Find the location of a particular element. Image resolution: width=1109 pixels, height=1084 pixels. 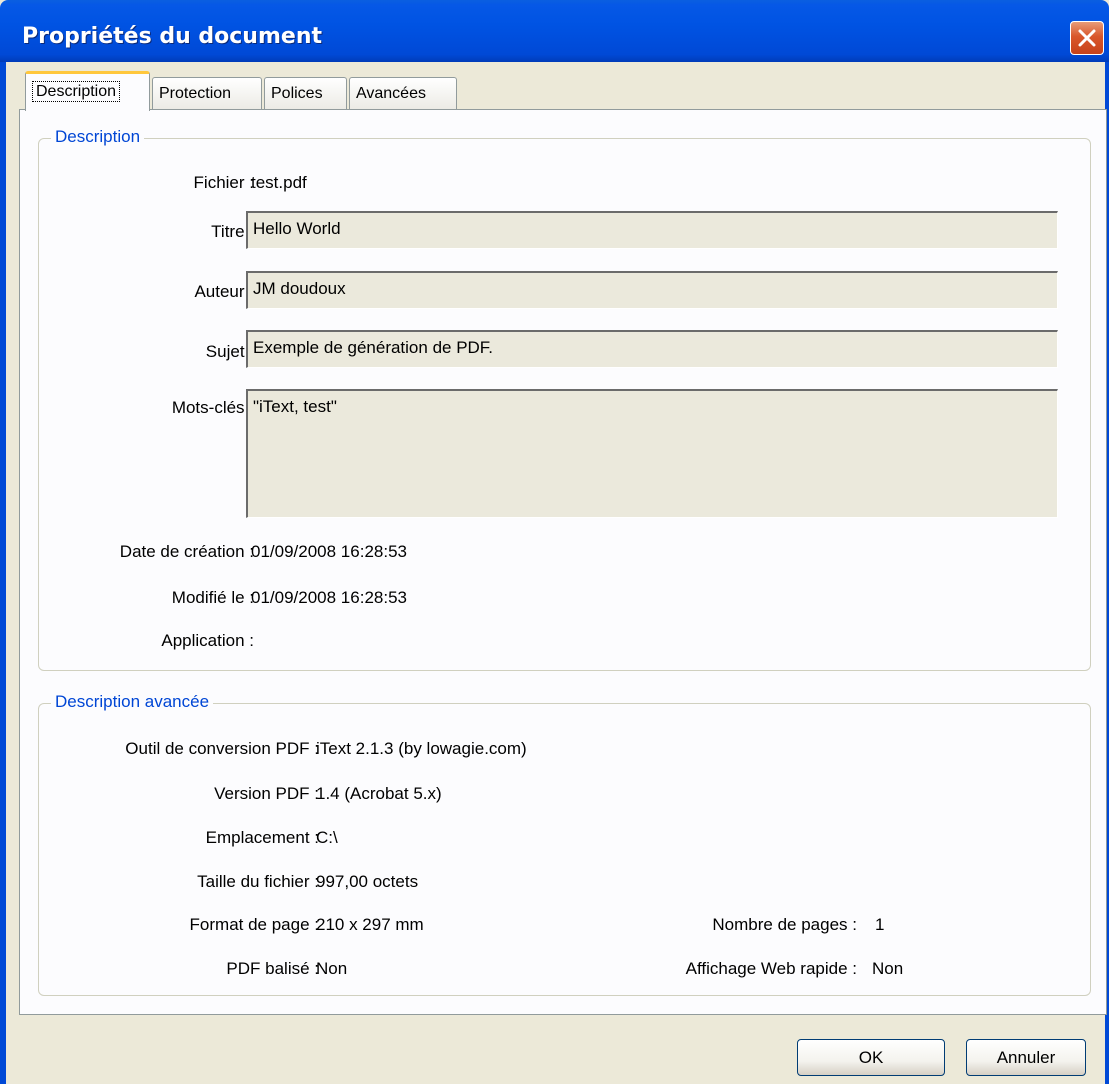

nb-pages-value: 1 is located at coordinates (880, 924).